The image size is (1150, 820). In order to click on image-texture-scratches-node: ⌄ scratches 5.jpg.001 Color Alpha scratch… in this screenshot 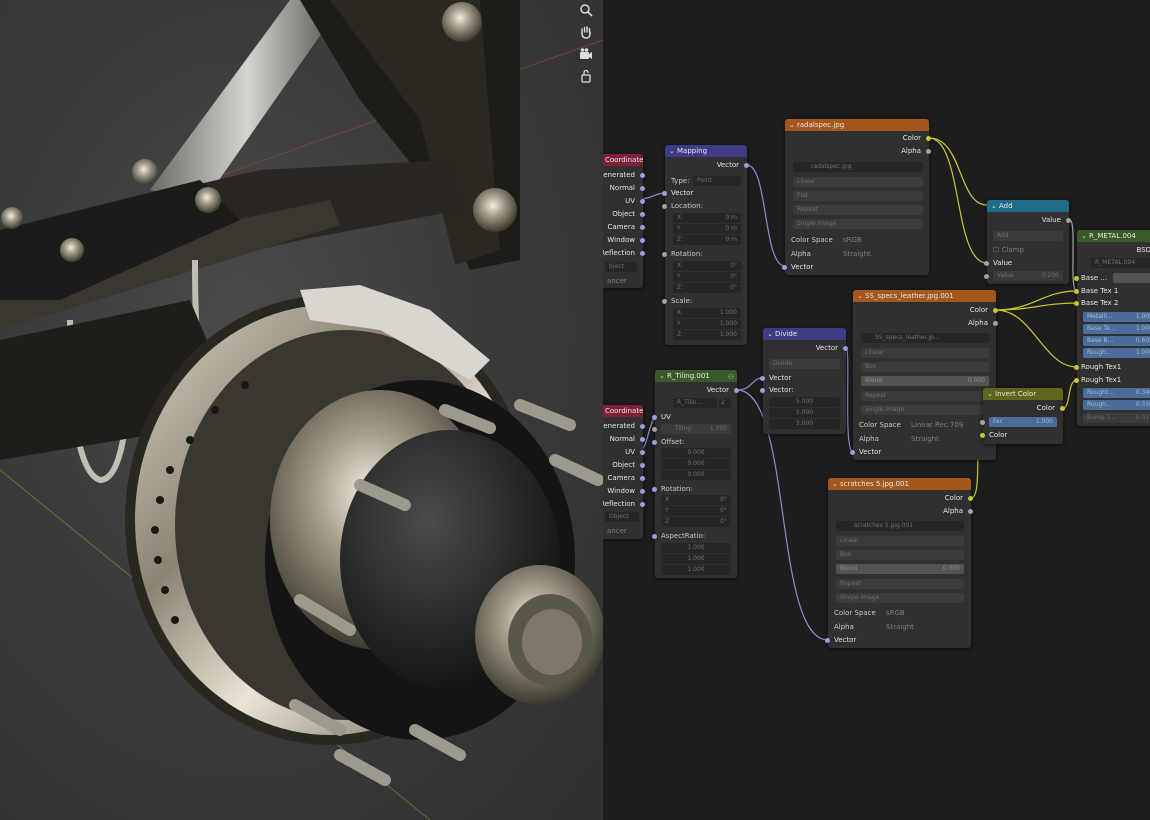, I will do `click(899, 563)`.